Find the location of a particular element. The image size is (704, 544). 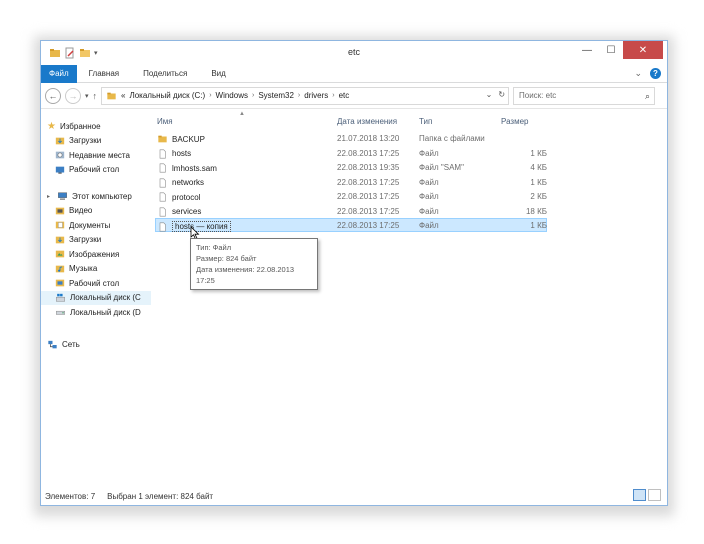

documents-icon is located at coordinates (60, 225).